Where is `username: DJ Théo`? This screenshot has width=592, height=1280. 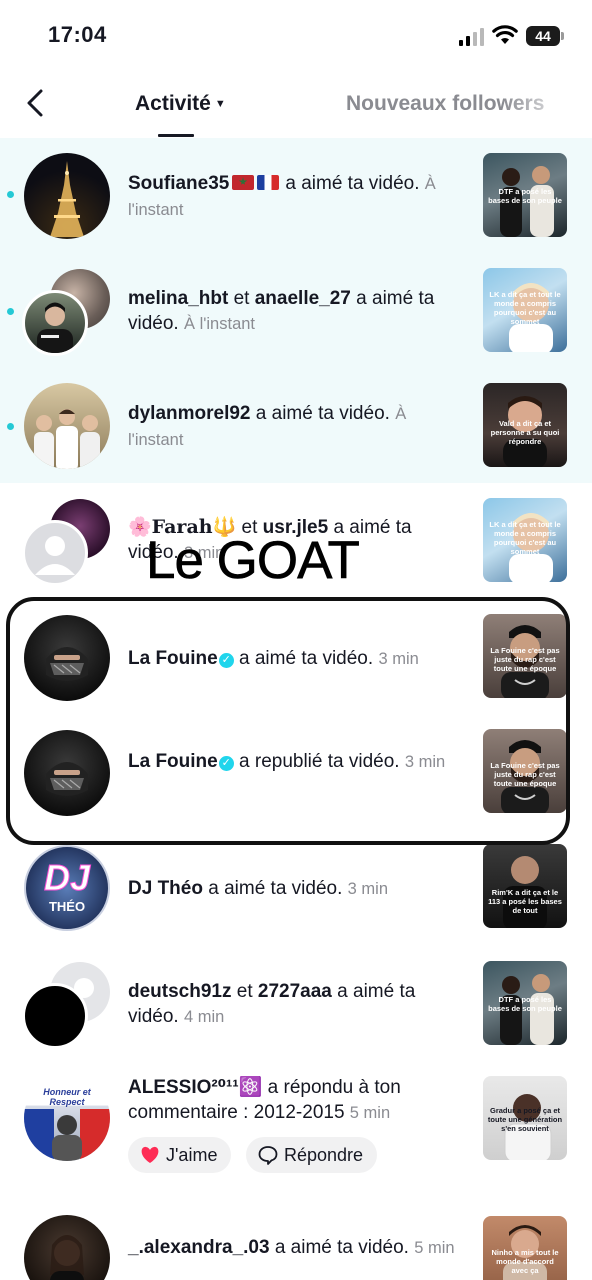 username: DJ Théo is located at coordinates (165, 888).